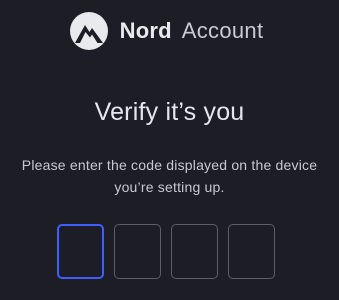  Describe the element at coordinates (166, 251) in the screenshot. I see `verification-code-input` at that location.